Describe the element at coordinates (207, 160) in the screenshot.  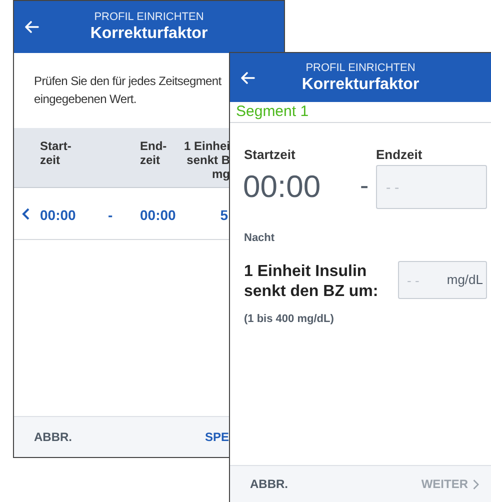
I see `column-header: 1 Einhei senkt B mg` at that location.